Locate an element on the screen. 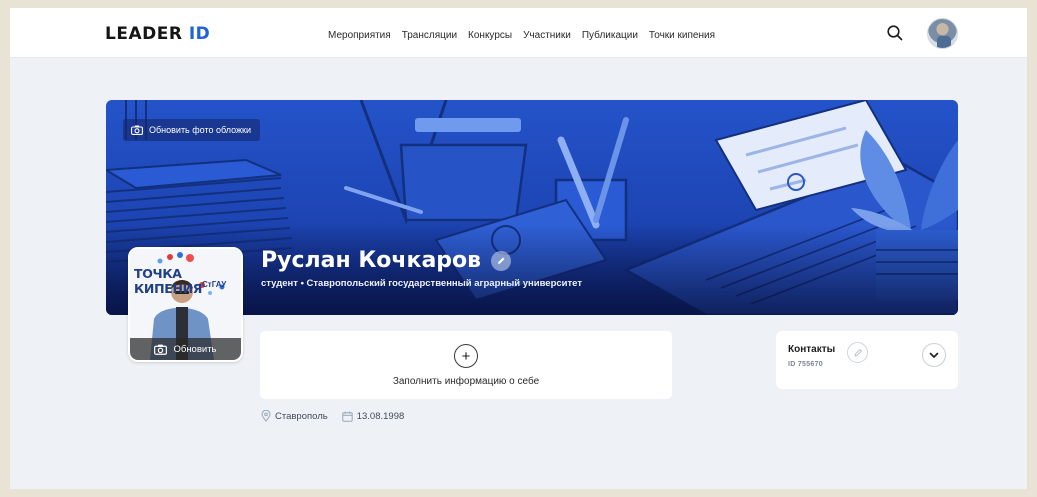 The width and height of the screenshot is (1037, 497). nav-item-broadcasts: Трансляции is located at coordinates (429, 35).